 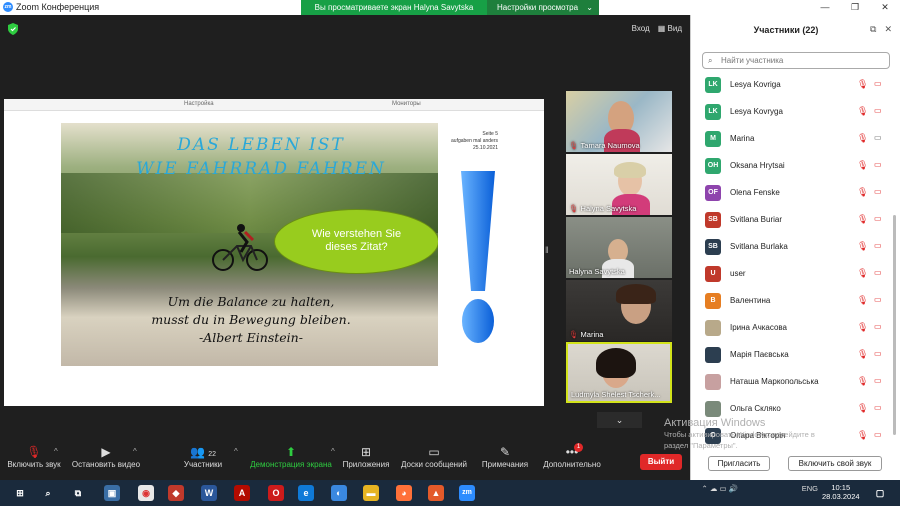 What do you see at coordinates (236, 451) in the screenshot?
I see `participants-caret: ^` at bounding box center [236, 451].